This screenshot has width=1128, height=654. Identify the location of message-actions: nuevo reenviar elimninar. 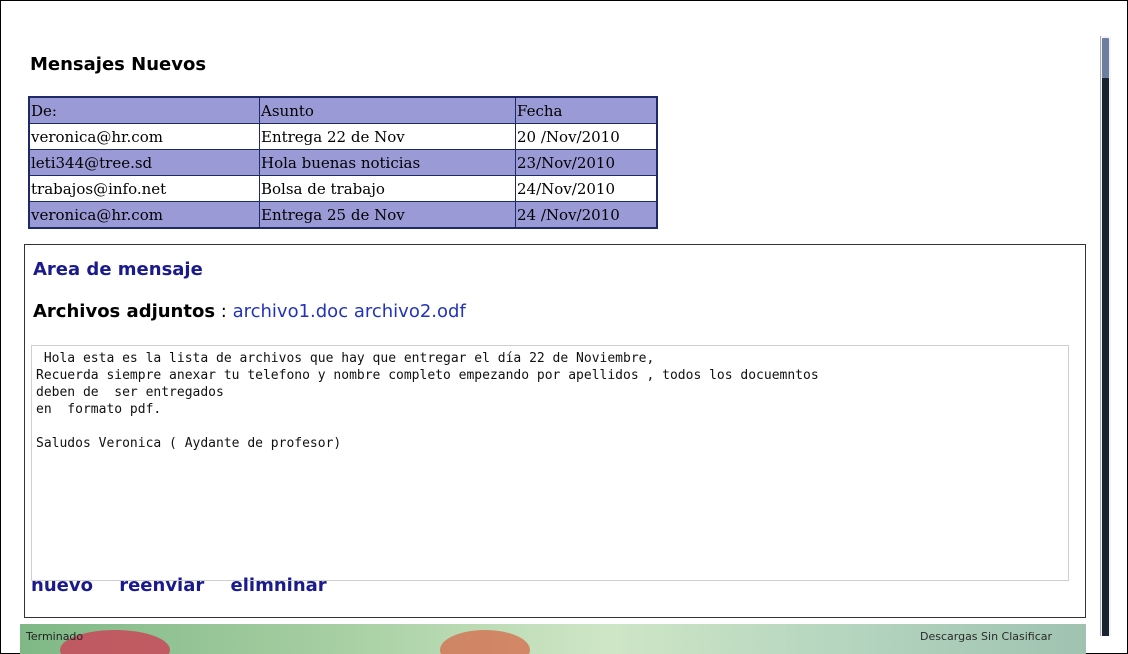
(189, 585).